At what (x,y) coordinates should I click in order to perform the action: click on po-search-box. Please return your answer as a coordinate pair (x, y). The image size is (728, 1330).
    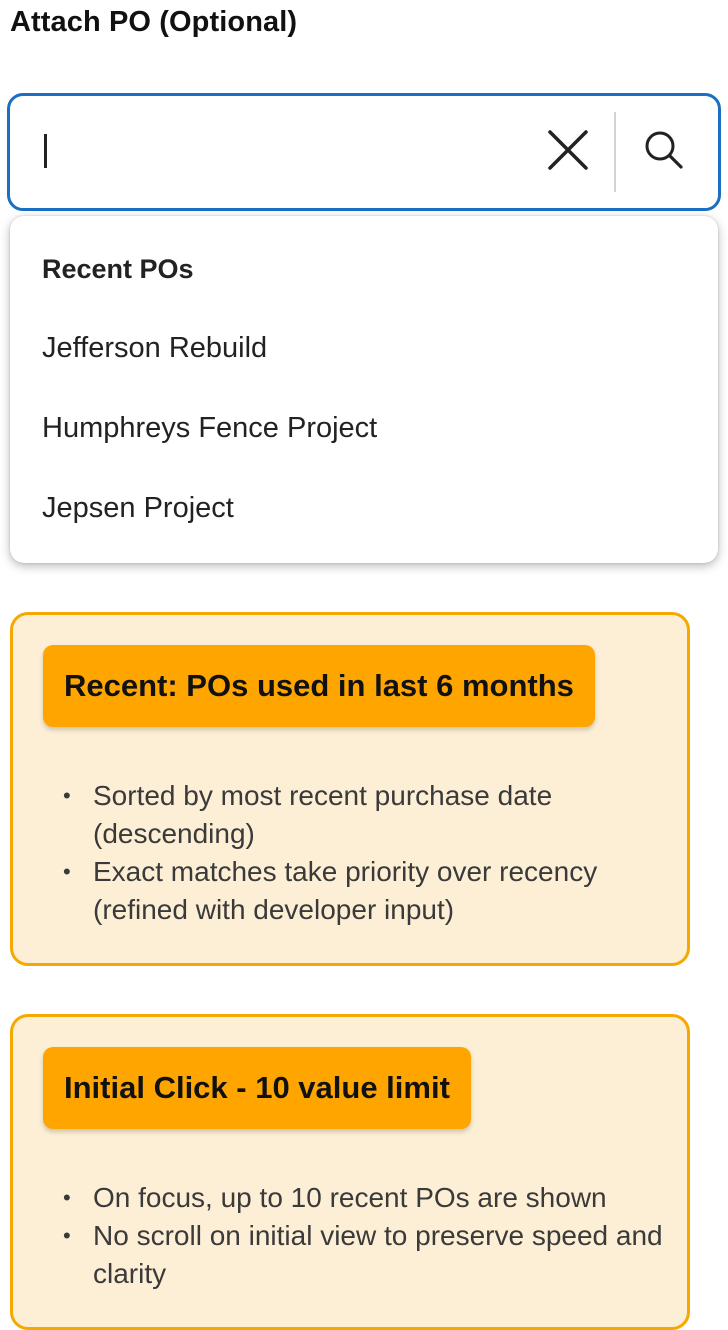
    Looking at the image, I should click on (364, 152).